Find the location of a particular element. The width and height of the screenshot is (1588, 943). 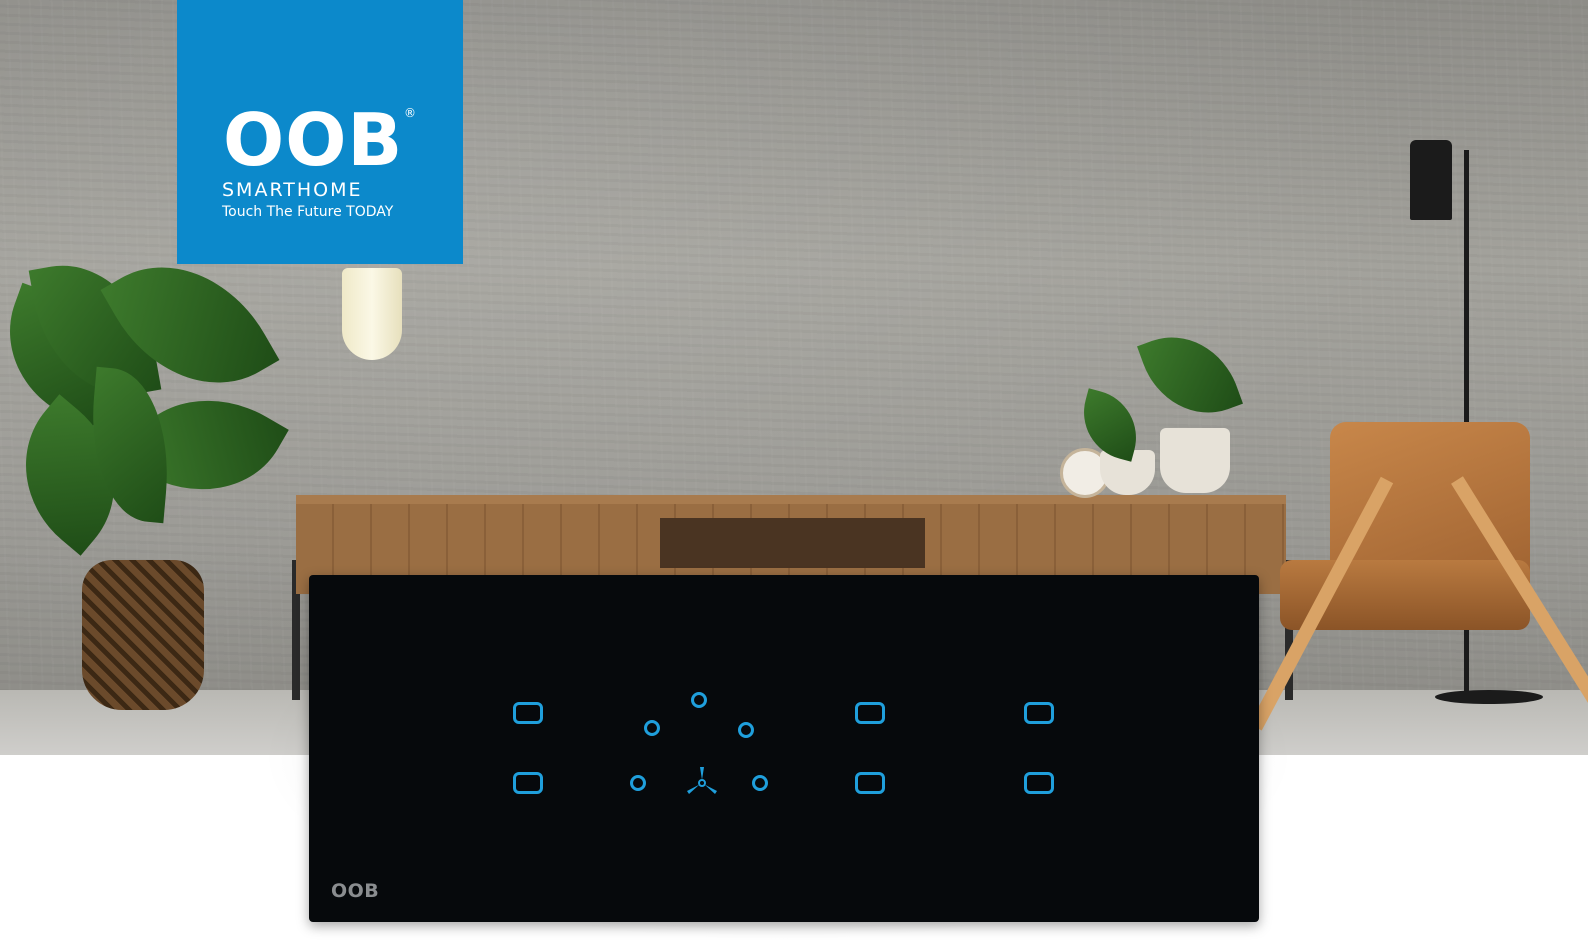

panel-brand-logo: OOB is located at coordinates (355, 891).